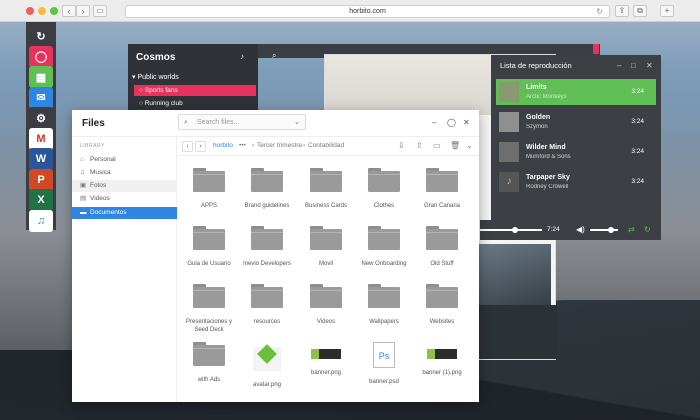  I want to click on folder-item: Websites, so click(442, 305).